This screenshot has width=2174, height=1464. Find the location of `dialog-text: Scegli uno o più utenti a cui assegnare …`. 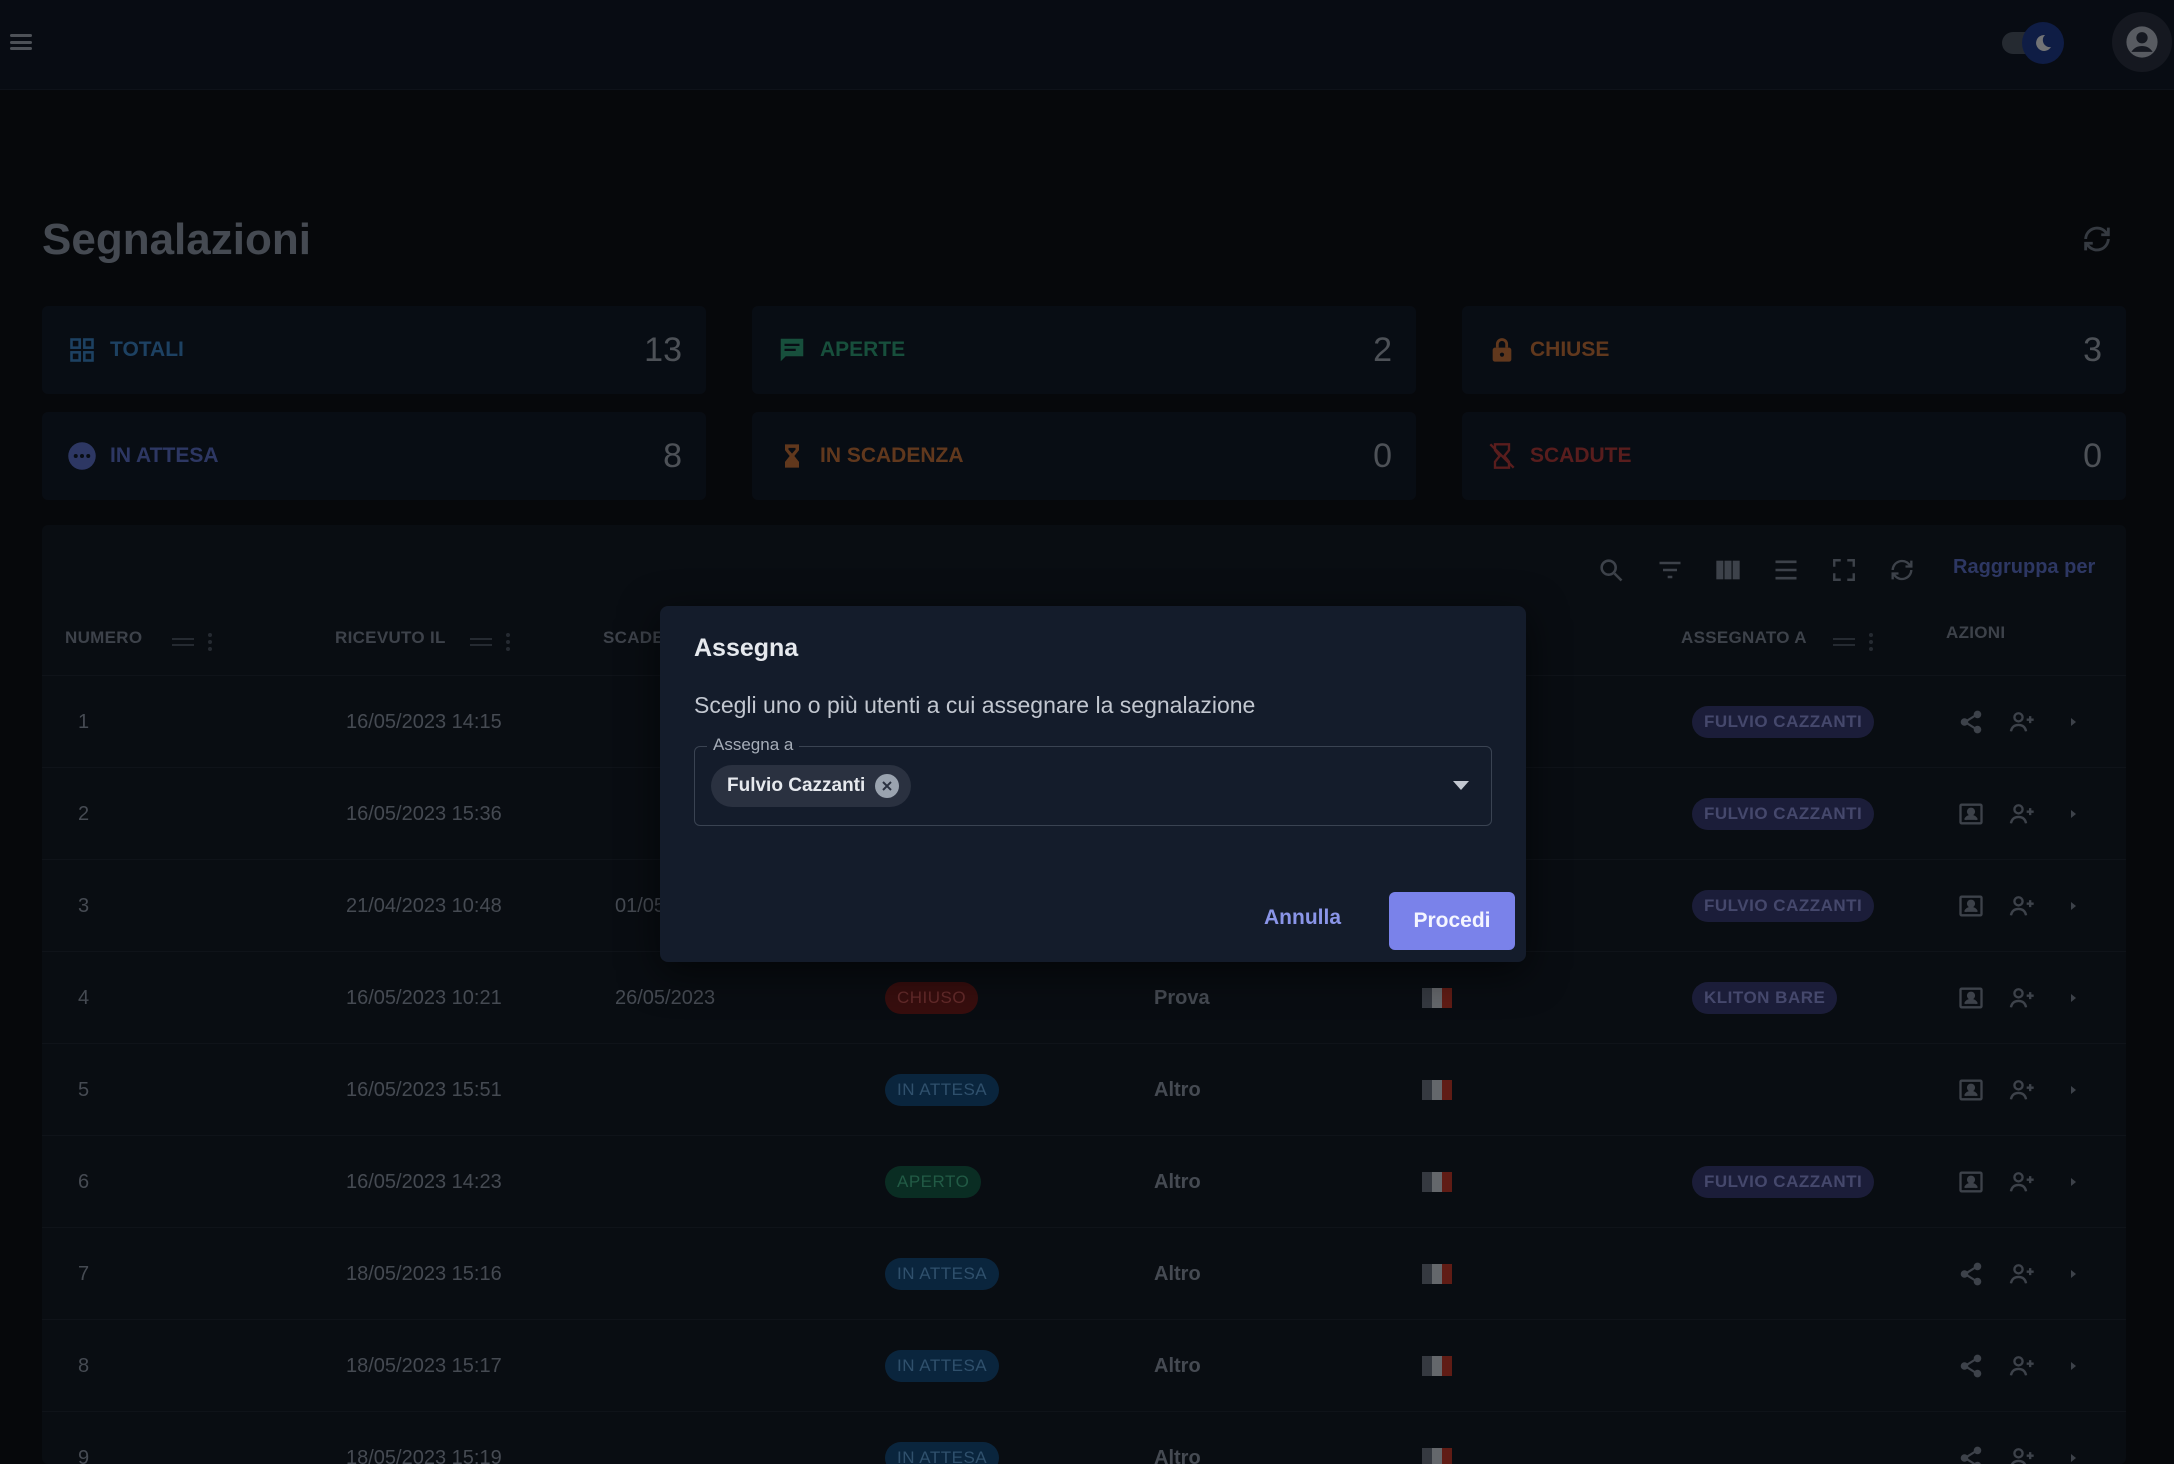

dialog-text: Scegli uno o più utenti a cui assegnare … is located at coordinates (975, 705).